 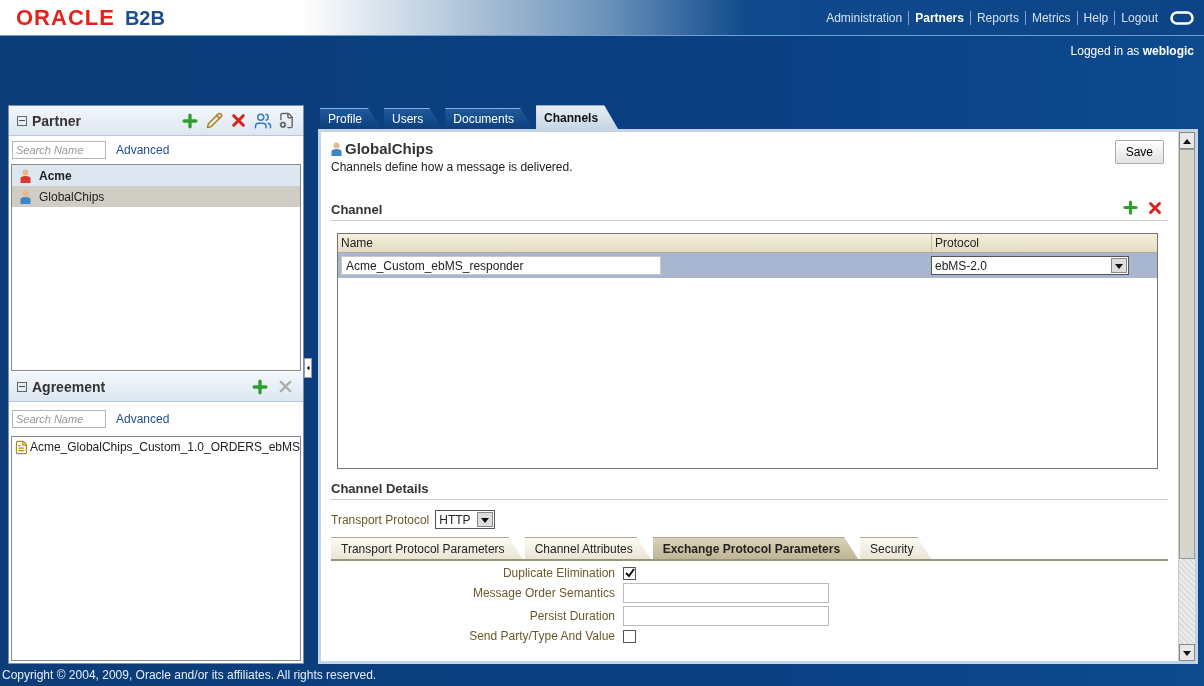 What do you see at coordinates (939, 17) in the screenshot?
I see `nav-link: Partners` at bounding box center [939, 17].